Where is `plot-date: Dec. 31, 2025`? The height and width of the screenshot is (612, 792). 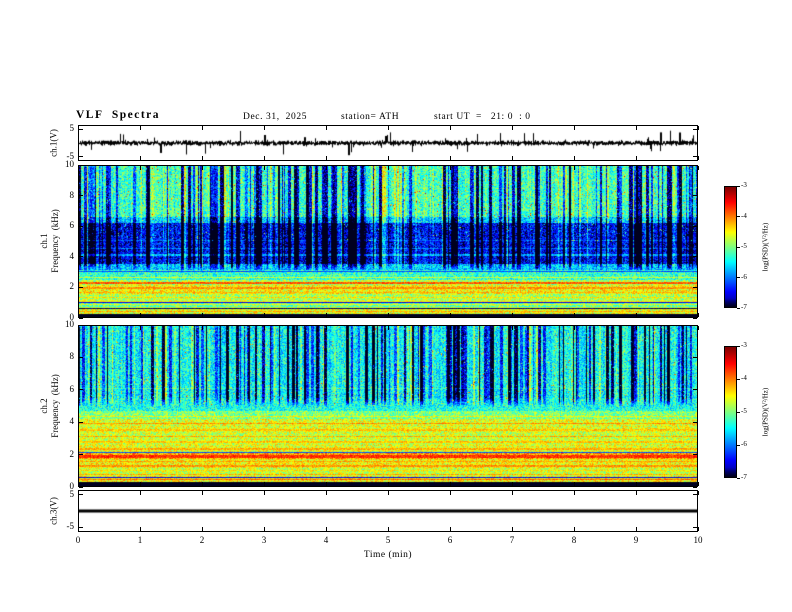 plot-date: Dec. 31, 2025 is located at coordinates (275, 117).